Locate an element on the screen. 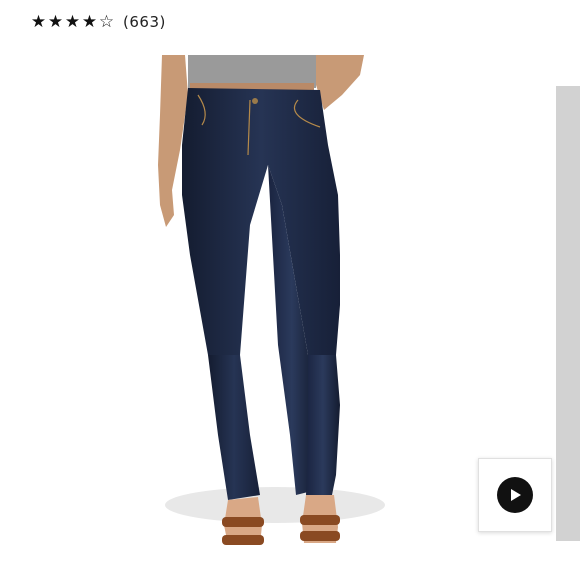 This screenshot has width=580, height=584. play-icon is located at coordinates (516, 495).